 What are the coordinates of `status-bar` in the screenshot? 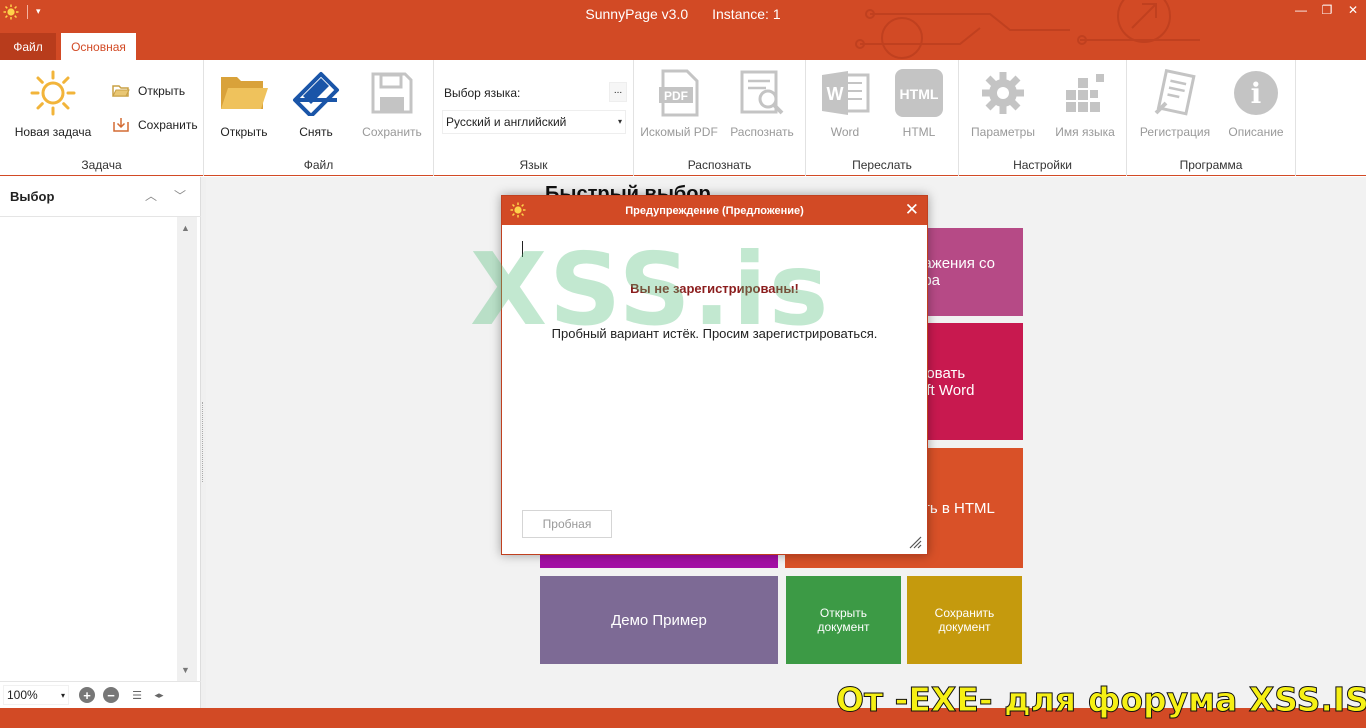 It's located at (683, 718).